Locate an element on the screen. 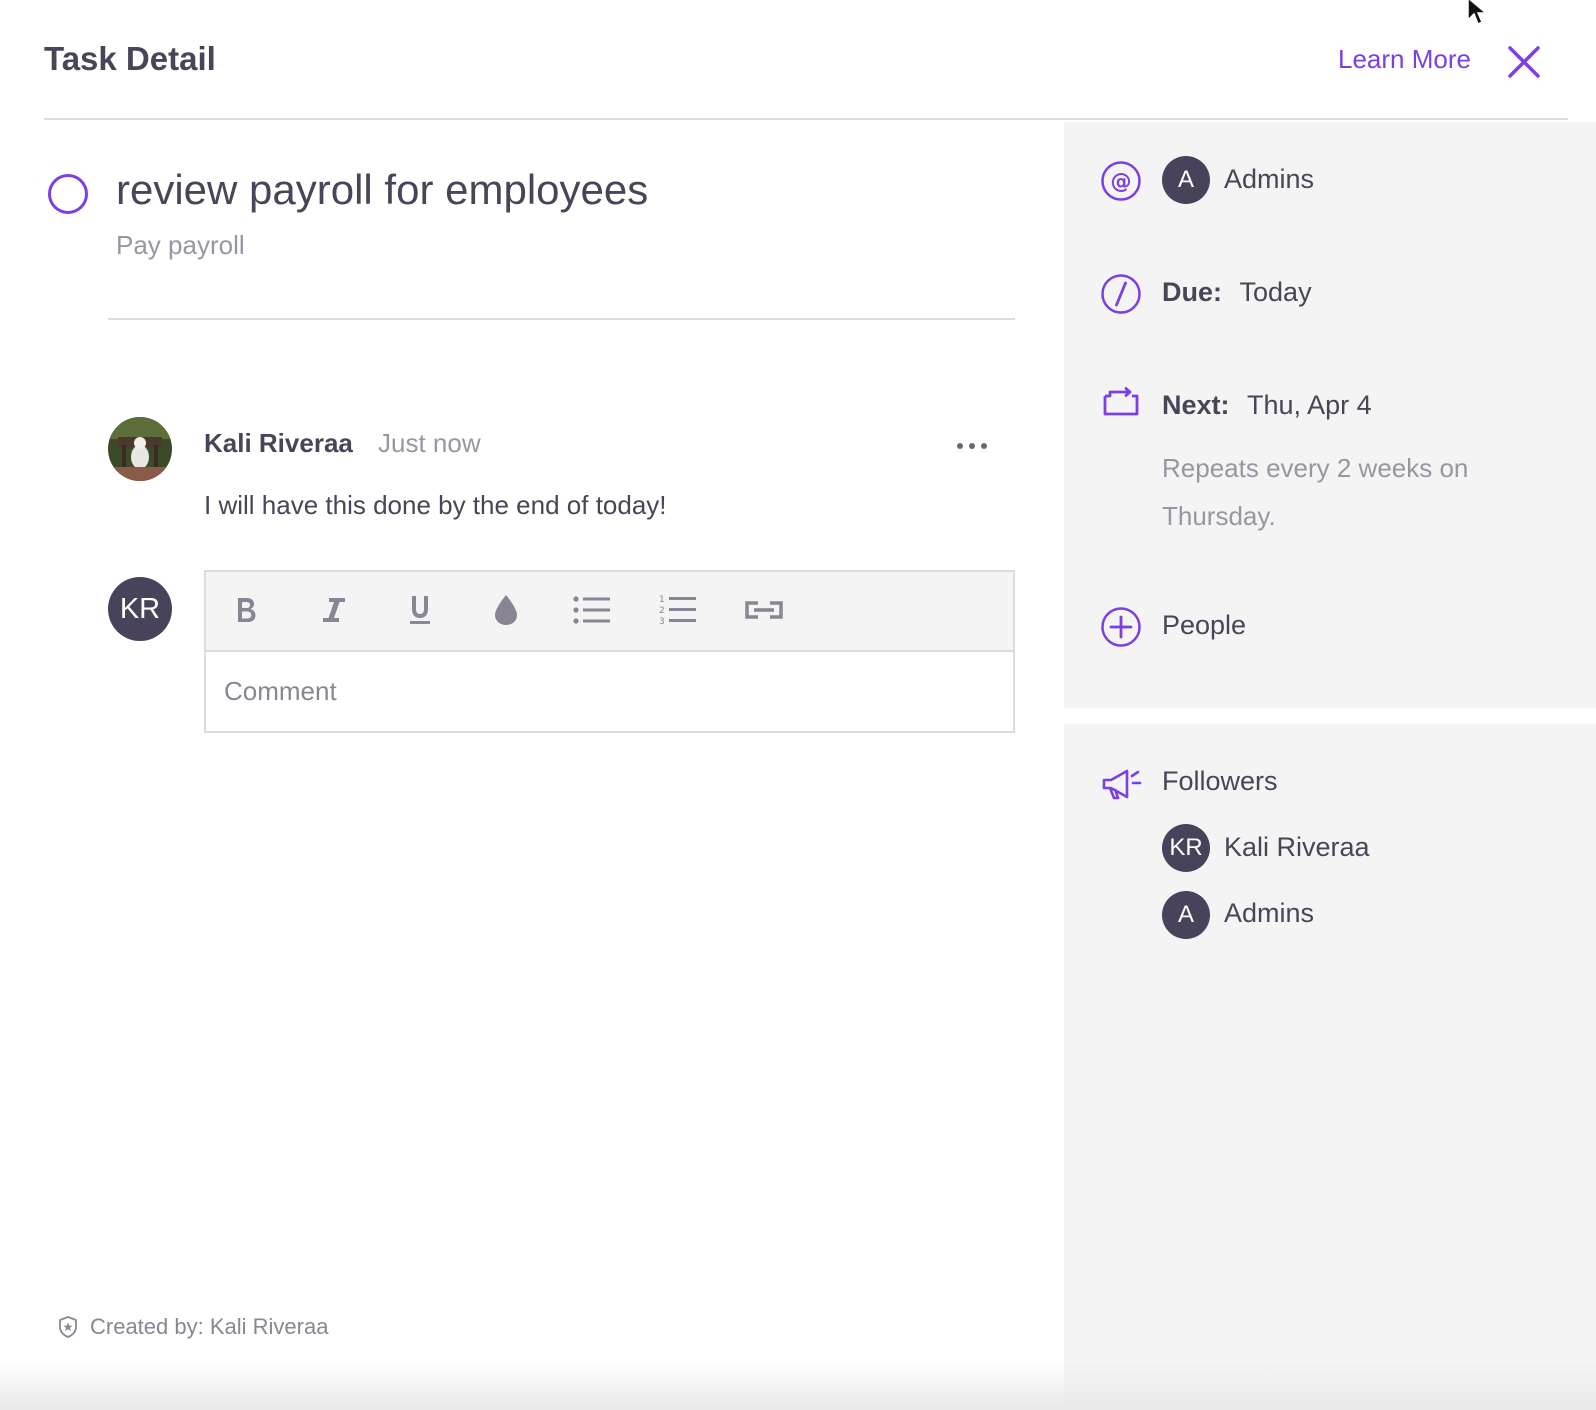  due-field: Due: Today is located at coordinates (1237, 292).